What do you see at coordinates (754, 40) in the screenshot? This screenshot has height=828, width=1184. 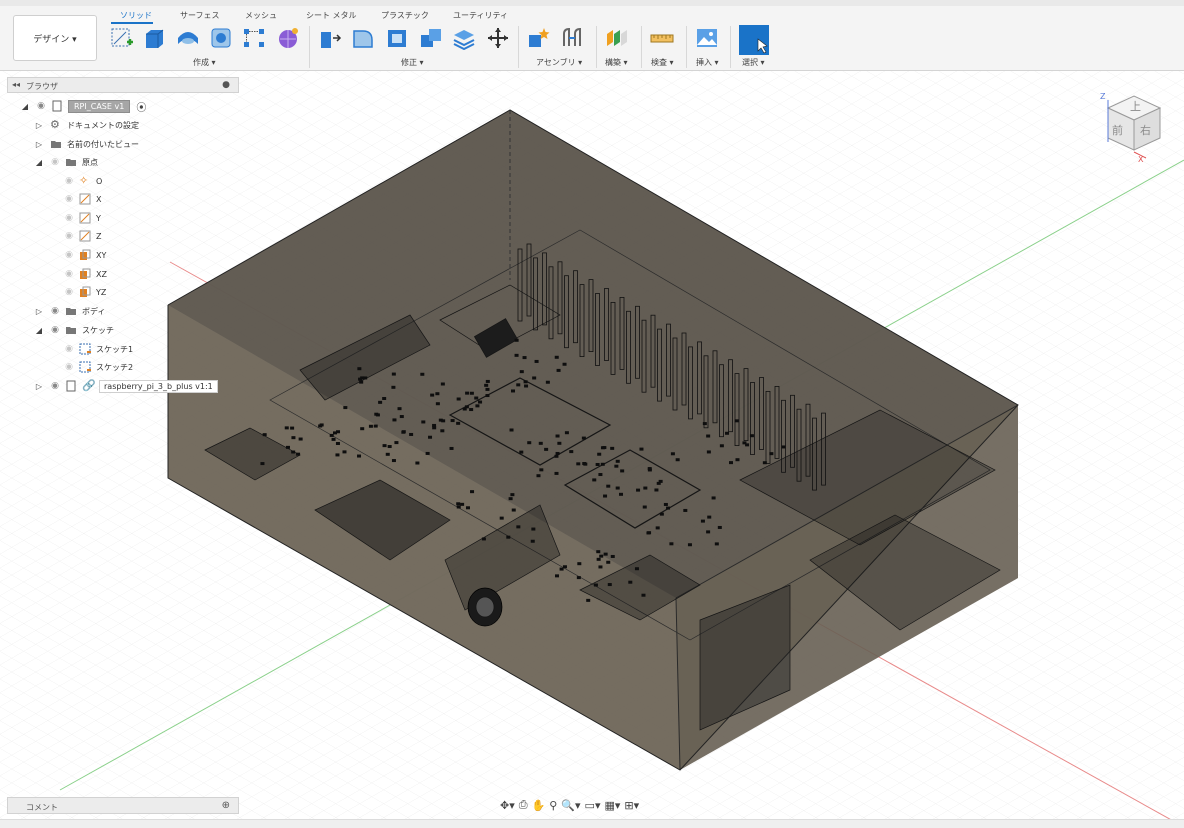 I see `select-icon` at bounding box center [754, 40].